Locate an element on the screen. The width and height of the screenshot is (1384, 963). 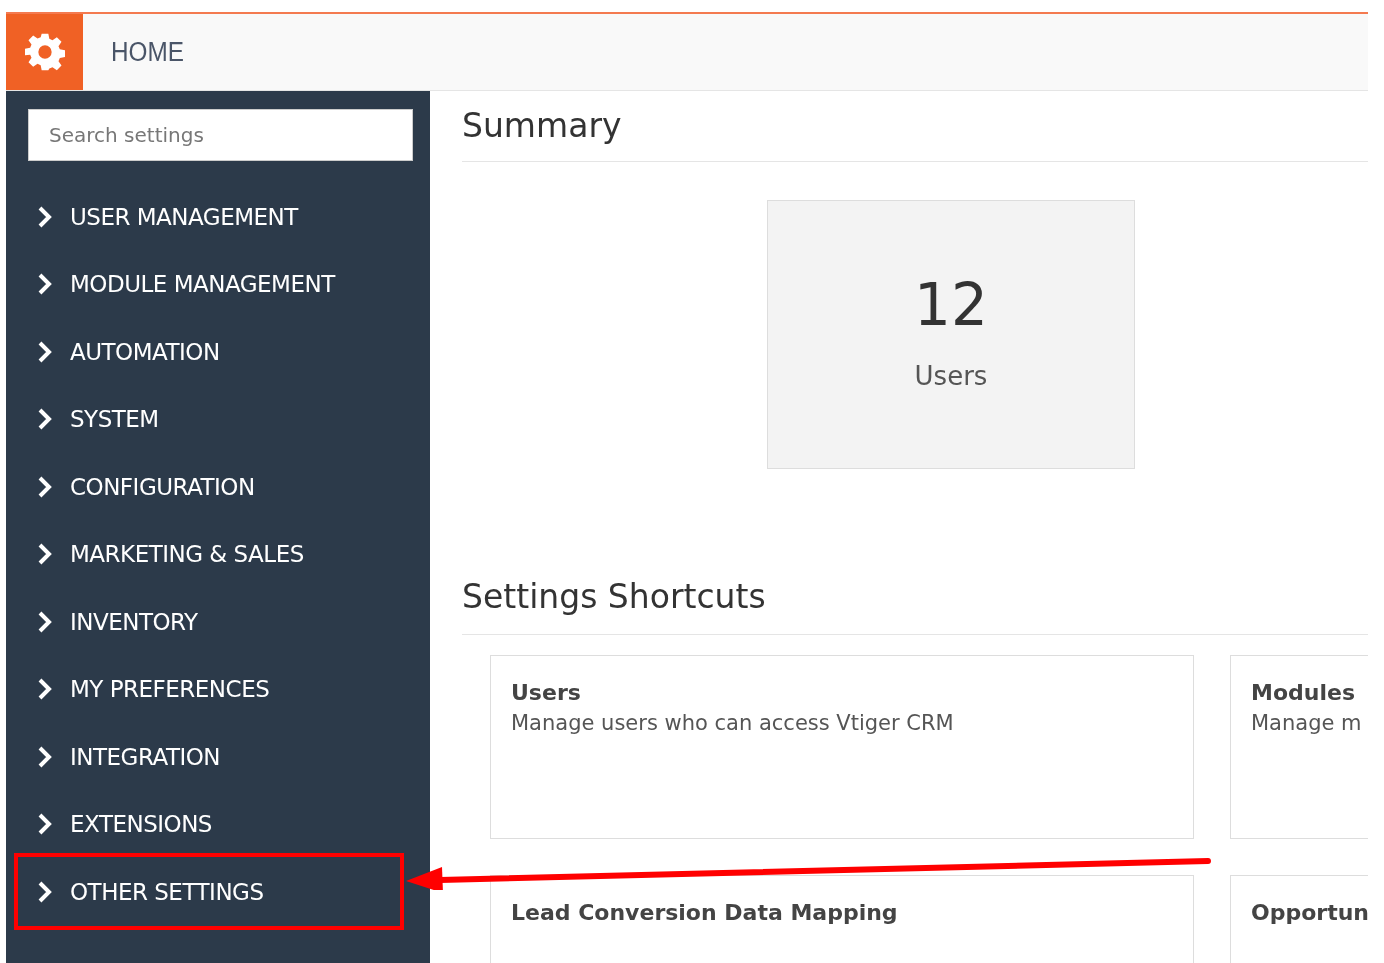
search-field: Search settings is located at coordinates (220, 135).